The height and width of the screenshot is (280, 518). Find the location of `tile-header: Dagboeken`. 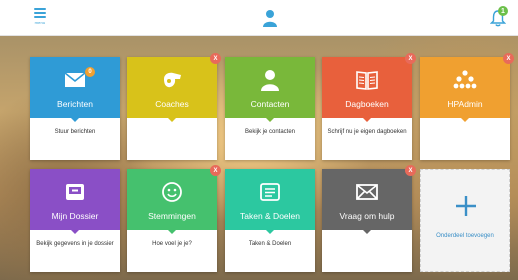

tile-header: Dagboeken is located at coordinates (367, 87).